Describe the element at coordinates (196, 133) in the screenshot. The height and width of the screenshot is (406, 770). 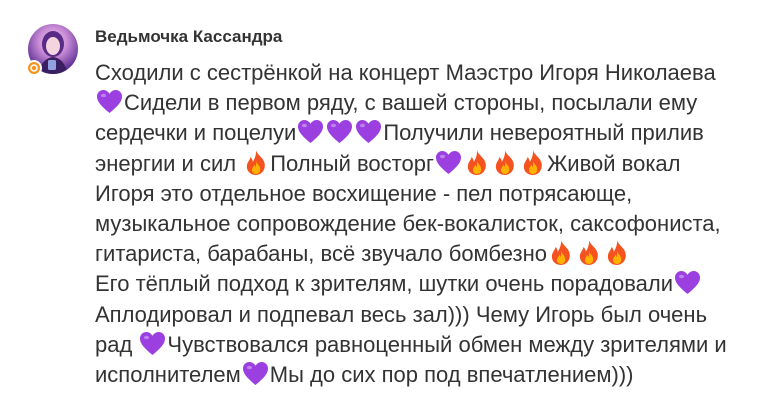
I see `comment-text-segment: сердечки и поцелуи` at that location.